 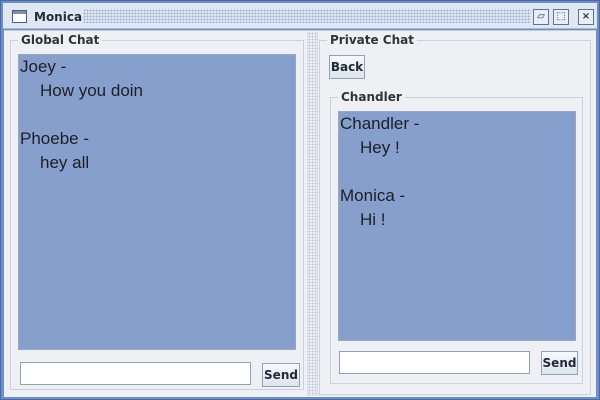 I want to click on chat-message: Monica - Hi !, so click(x=457, y=208).